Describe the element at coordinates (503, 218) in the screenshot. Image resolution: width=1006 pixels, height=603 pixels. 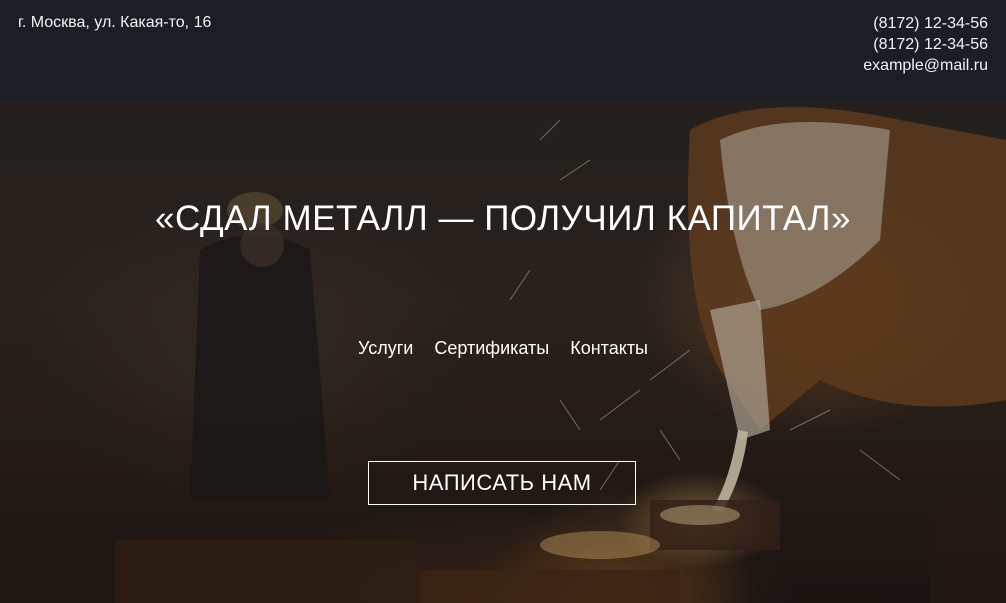
I see `hero-headline: «СДАЛ МЕТАЛЛ — ПОЛУЧИЛ КАПИТАЛ»` at that location.